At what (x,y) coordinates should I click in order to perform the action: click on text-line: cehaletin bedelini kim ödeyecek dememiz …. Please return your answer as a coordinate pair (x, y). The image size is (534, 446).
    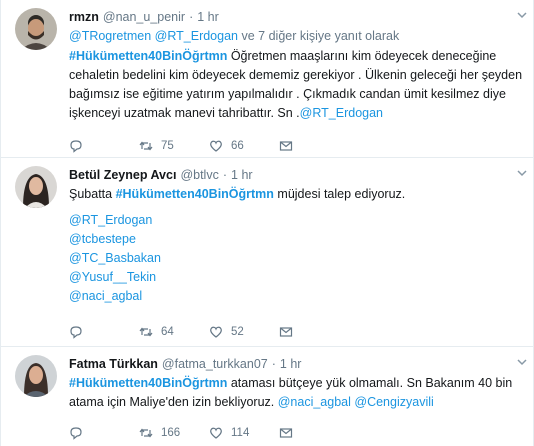
    Looking at the image, I should click on (296, 75).